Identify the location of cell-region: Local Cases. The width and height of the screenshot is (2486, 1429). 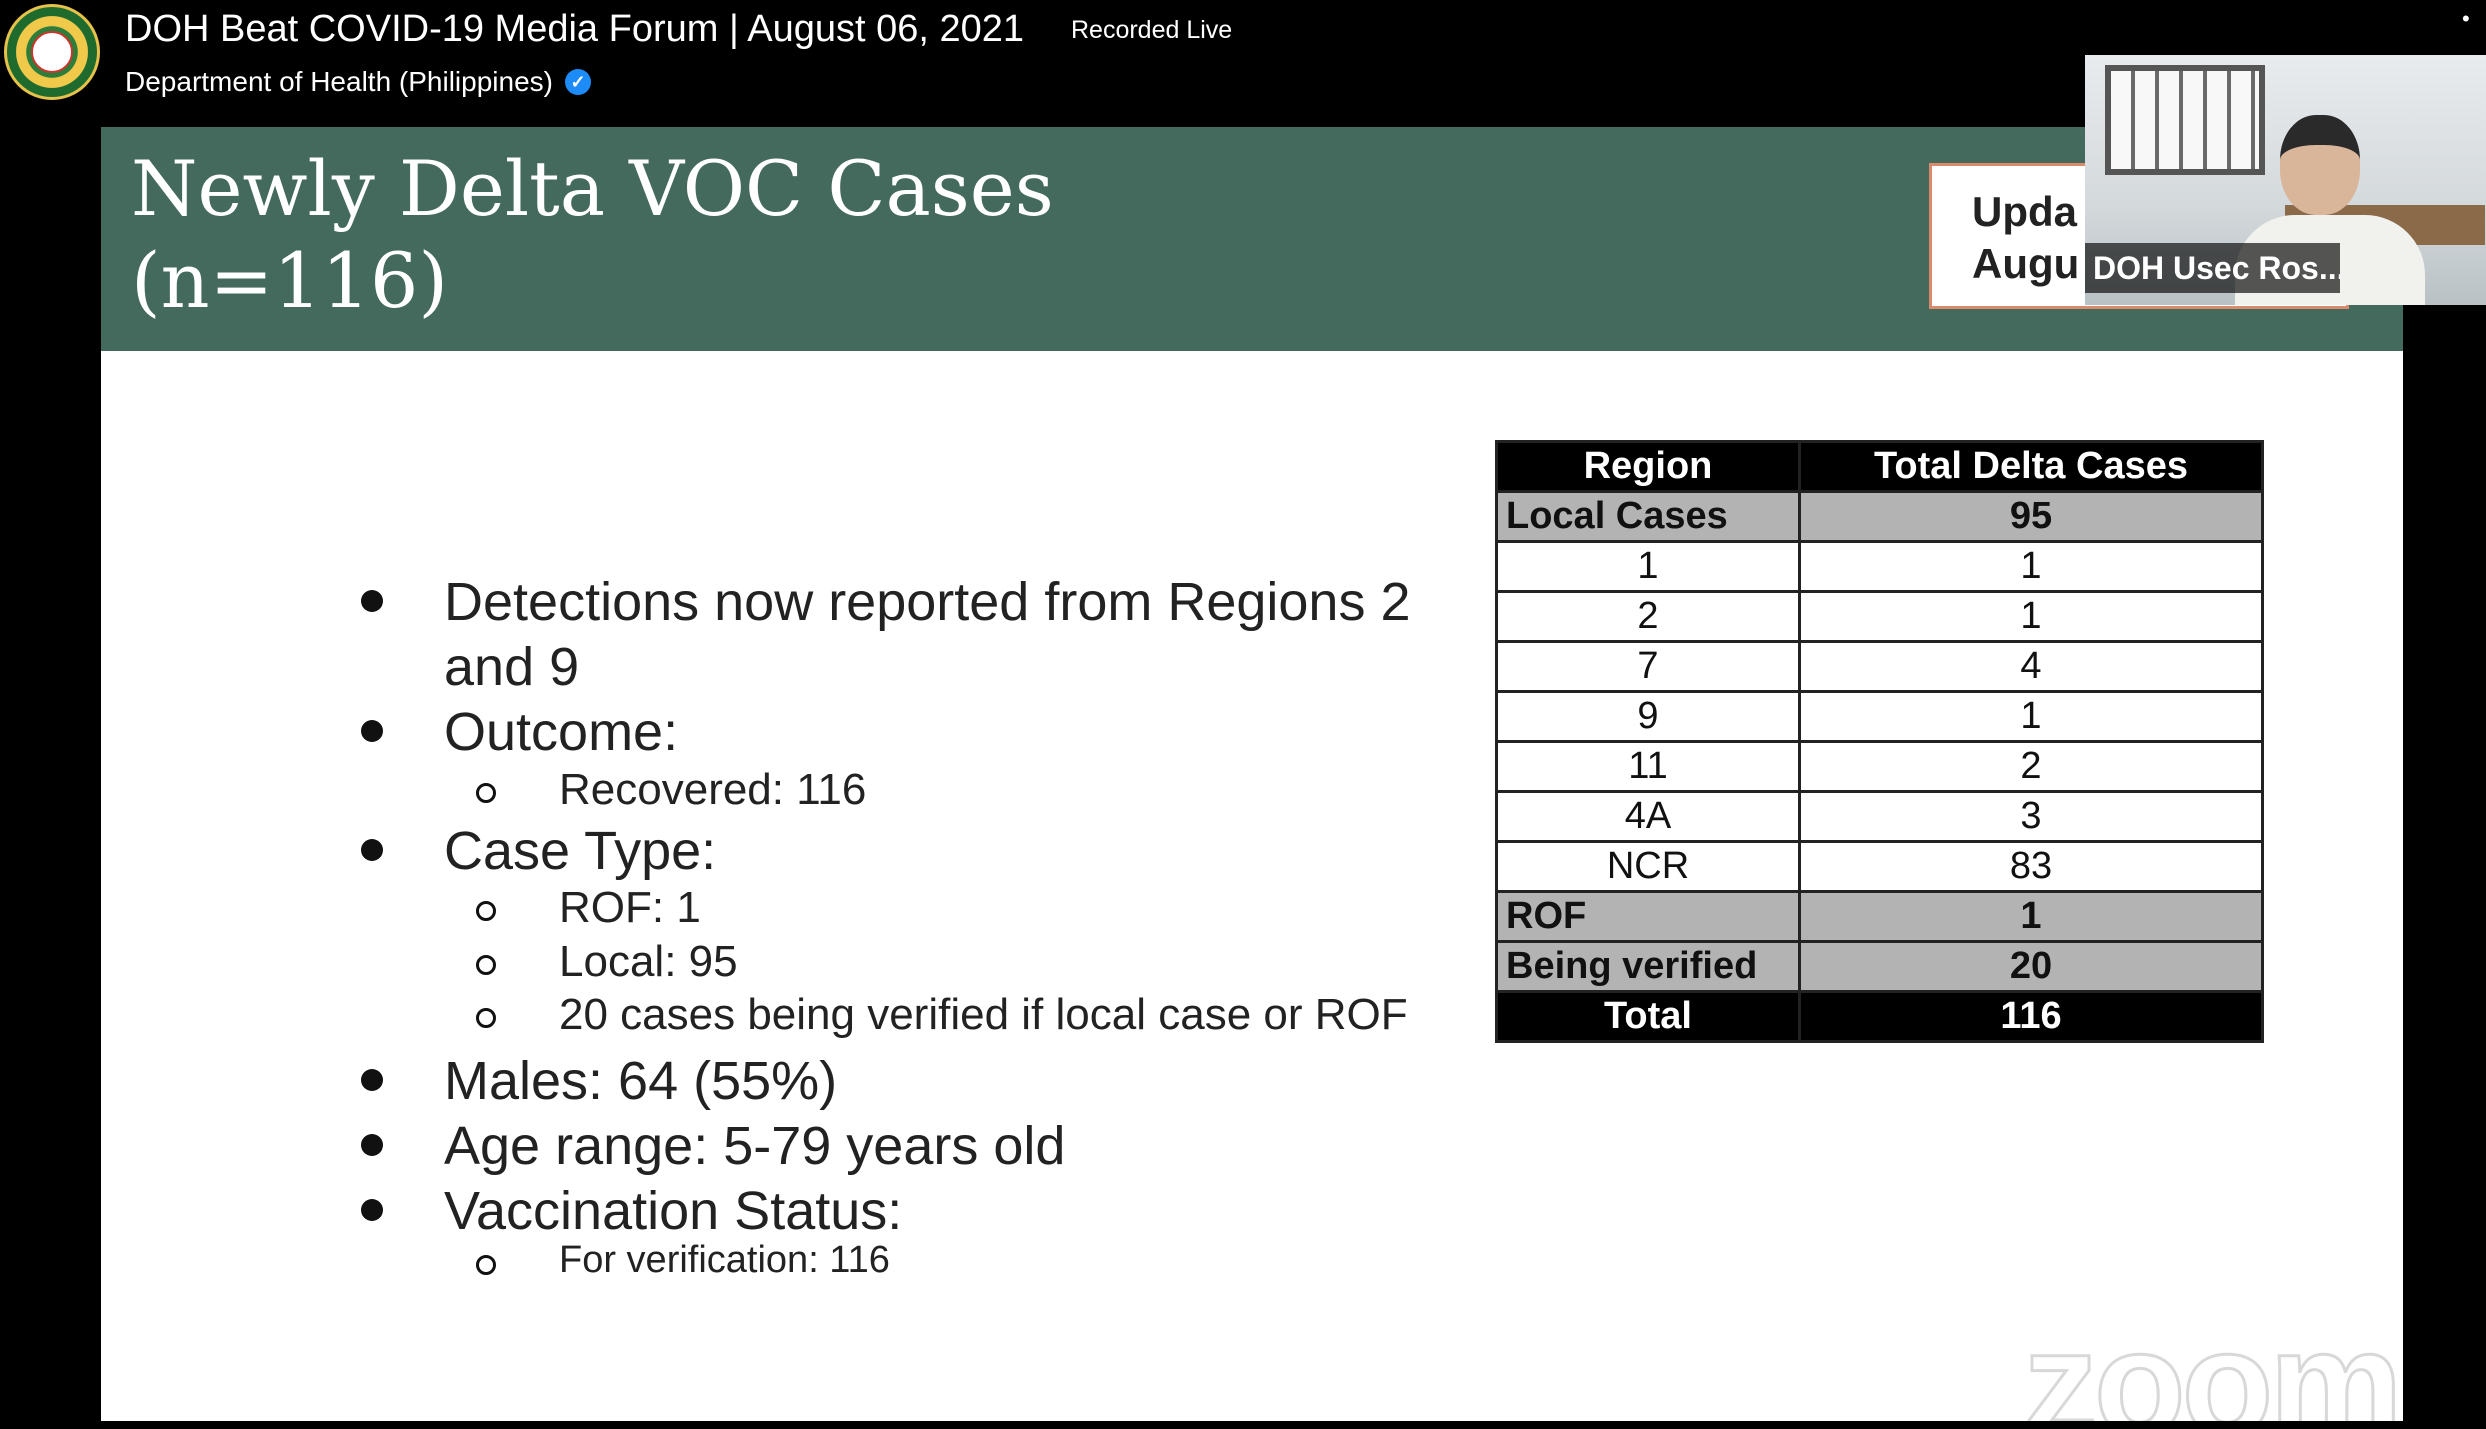
(1648, 516).